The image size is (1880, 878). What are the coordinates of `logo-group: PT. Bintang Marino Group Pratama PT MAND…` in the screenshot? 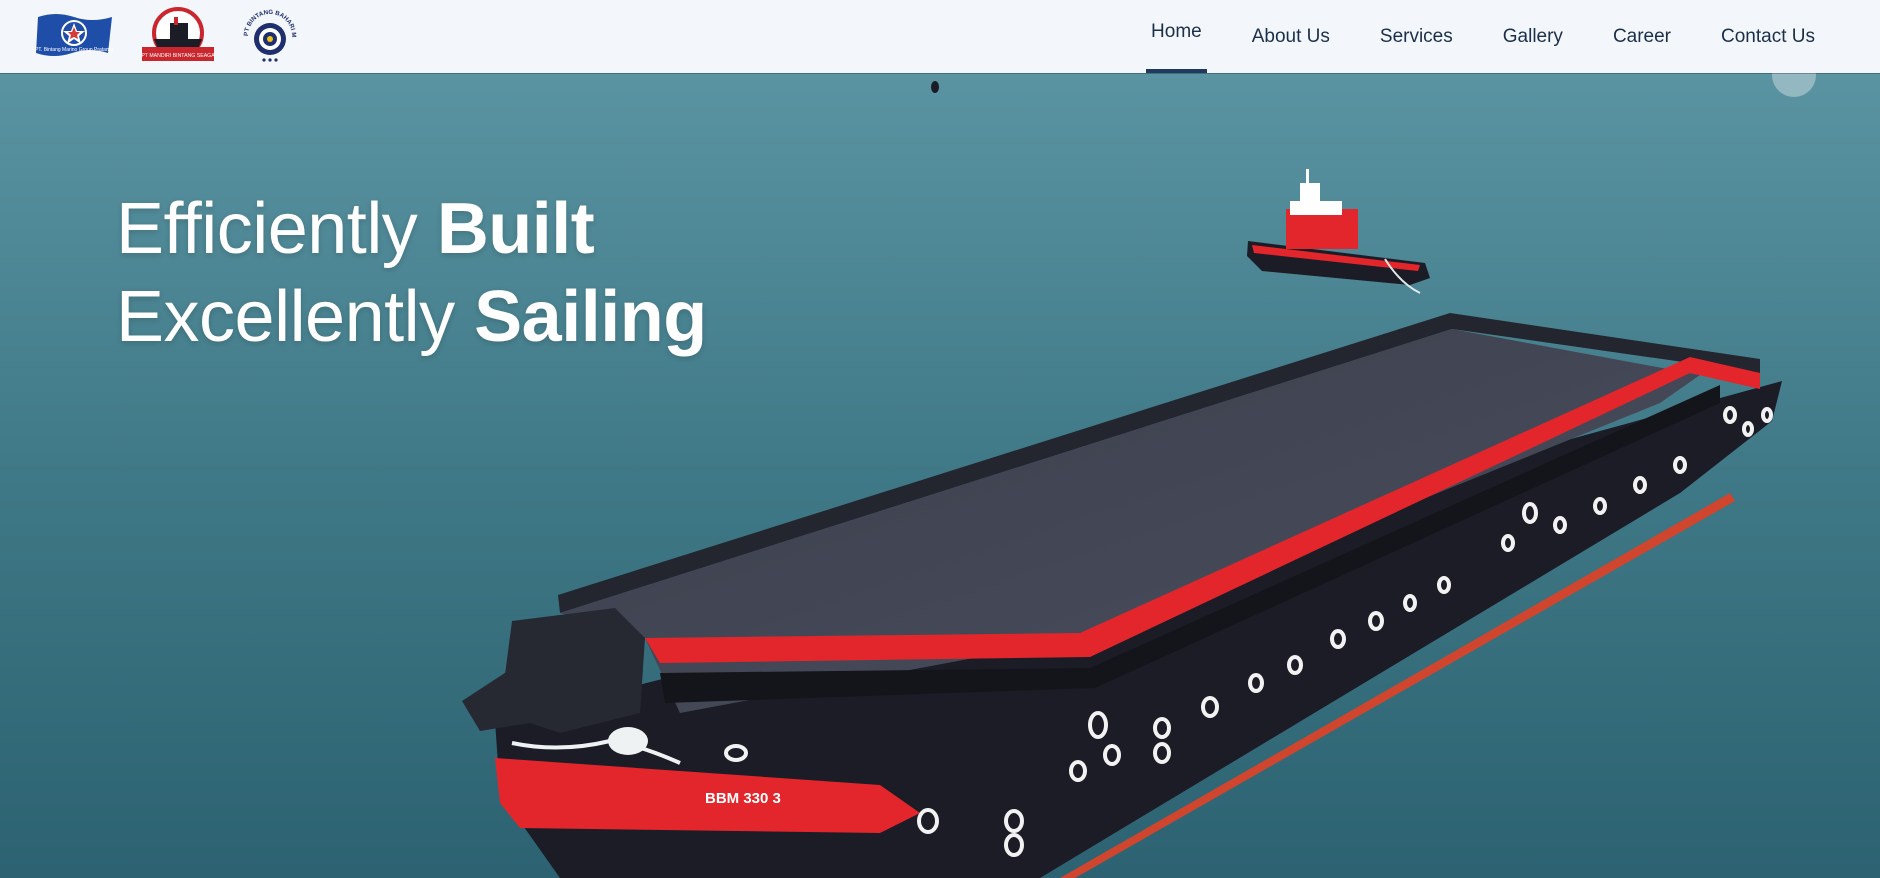 It's located at (167, 35).